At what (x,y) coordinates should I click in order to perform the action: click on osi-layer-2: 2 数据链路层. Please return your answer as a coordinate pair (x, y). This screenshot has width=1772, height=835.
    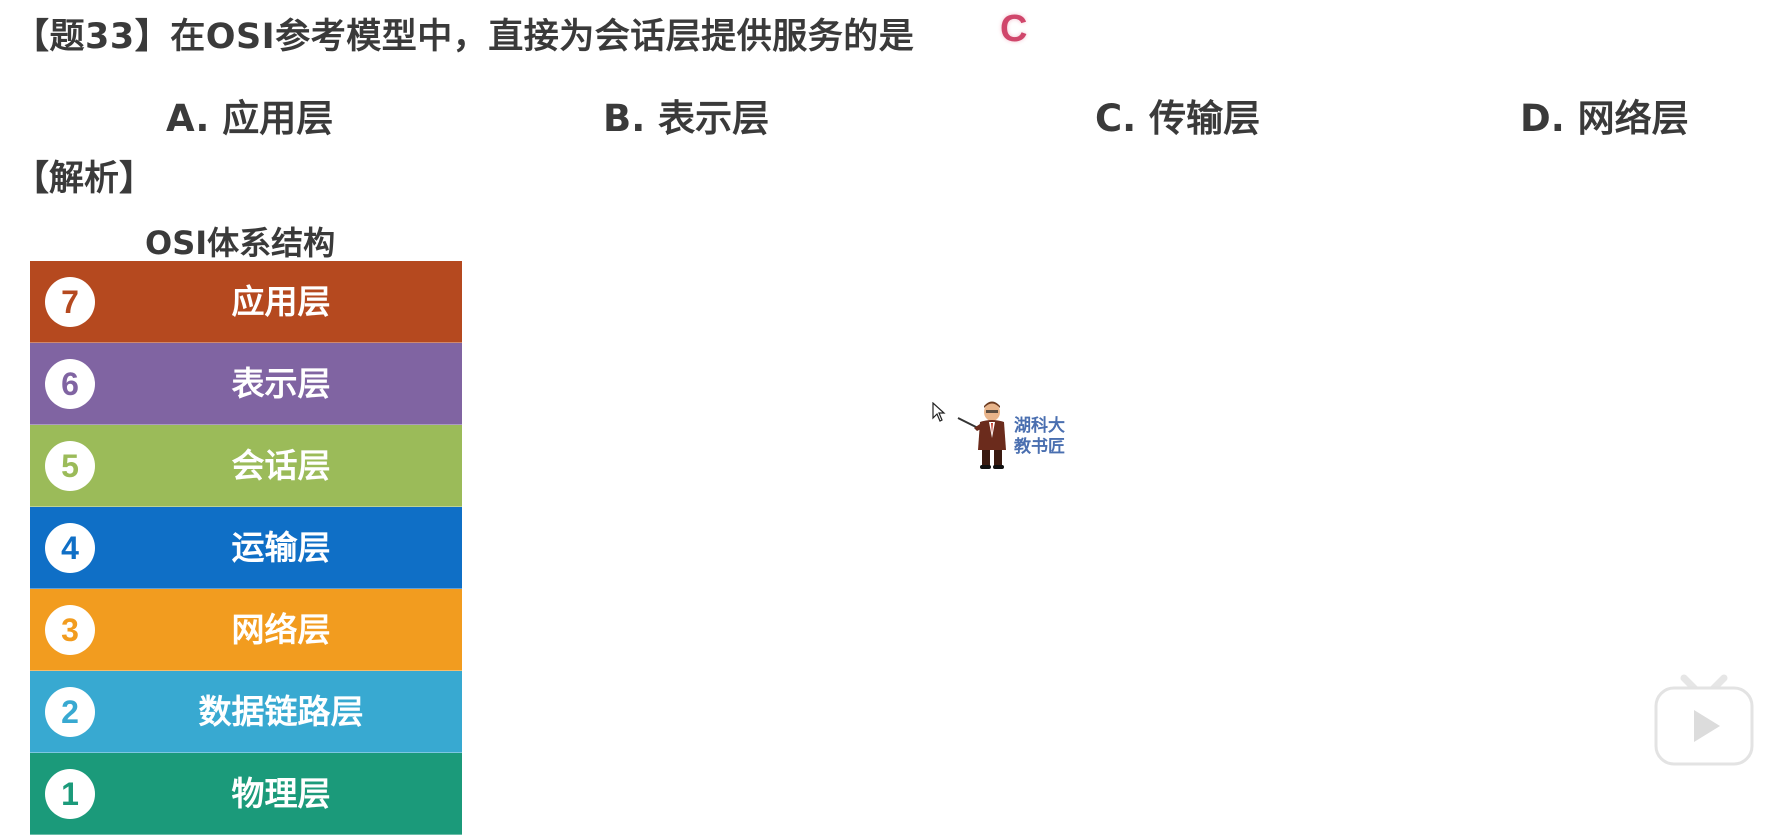
    Looking at the image, I should click on (246, 712).